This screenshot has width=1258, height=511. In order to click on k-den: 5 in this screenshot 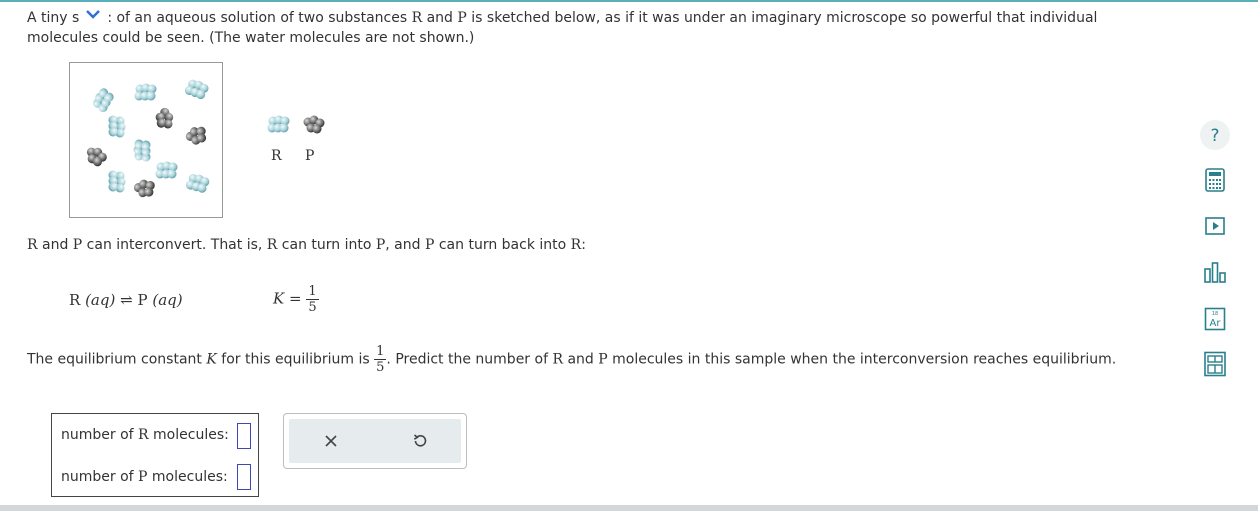, I will do `click(312, 307)`.